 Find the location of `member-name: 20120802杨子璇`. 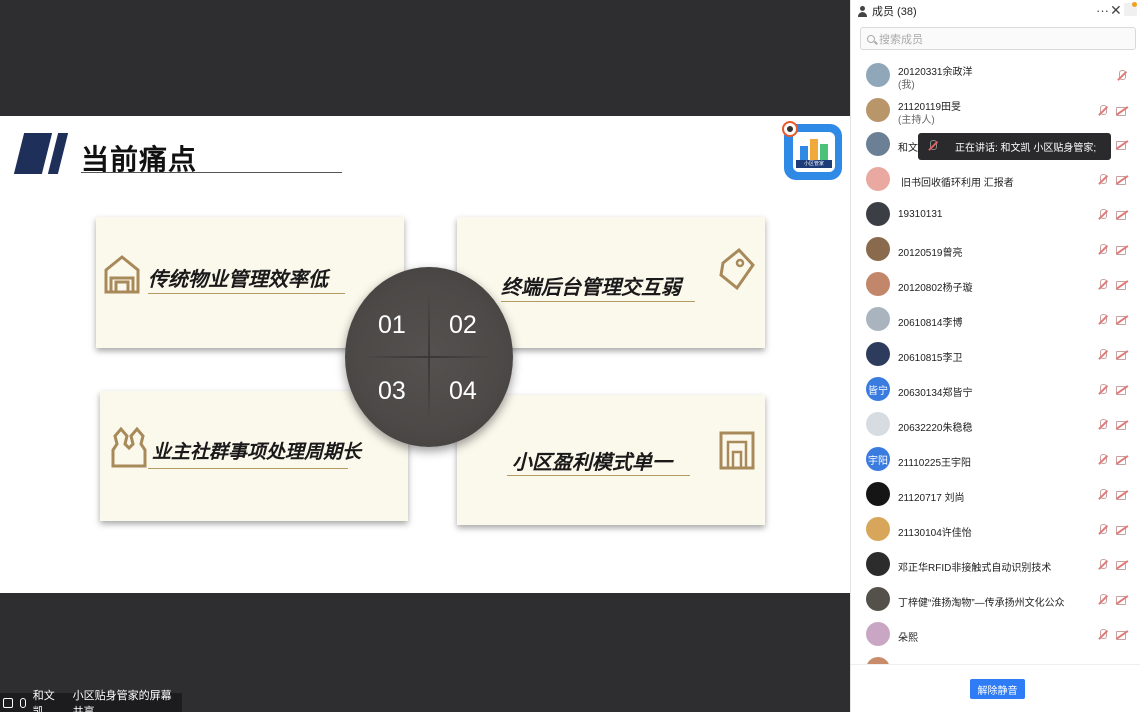

member-name: 20120802杨子璇 is located at coordinates (935, 288).